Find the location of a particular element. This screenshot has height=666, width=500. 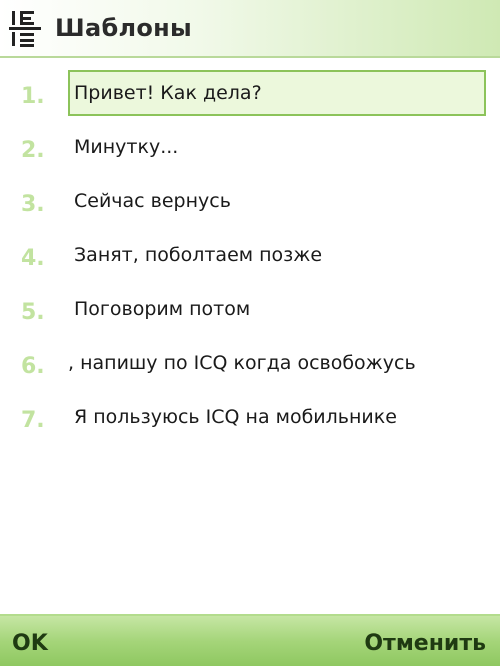

templates-icon is located at coordinates (25, 29).